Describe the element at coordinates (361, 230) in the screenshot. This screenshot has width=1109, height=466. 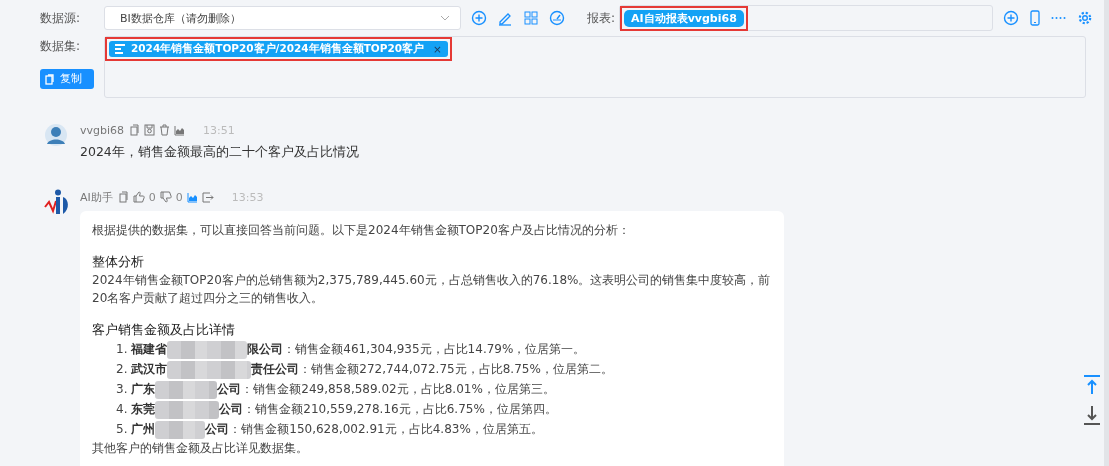
I see `answer-intro: 根据提供的数据集，可以直接回答当前问题。以下是2024年销售金额TOP20客户及占比情况的分析：` at that location.